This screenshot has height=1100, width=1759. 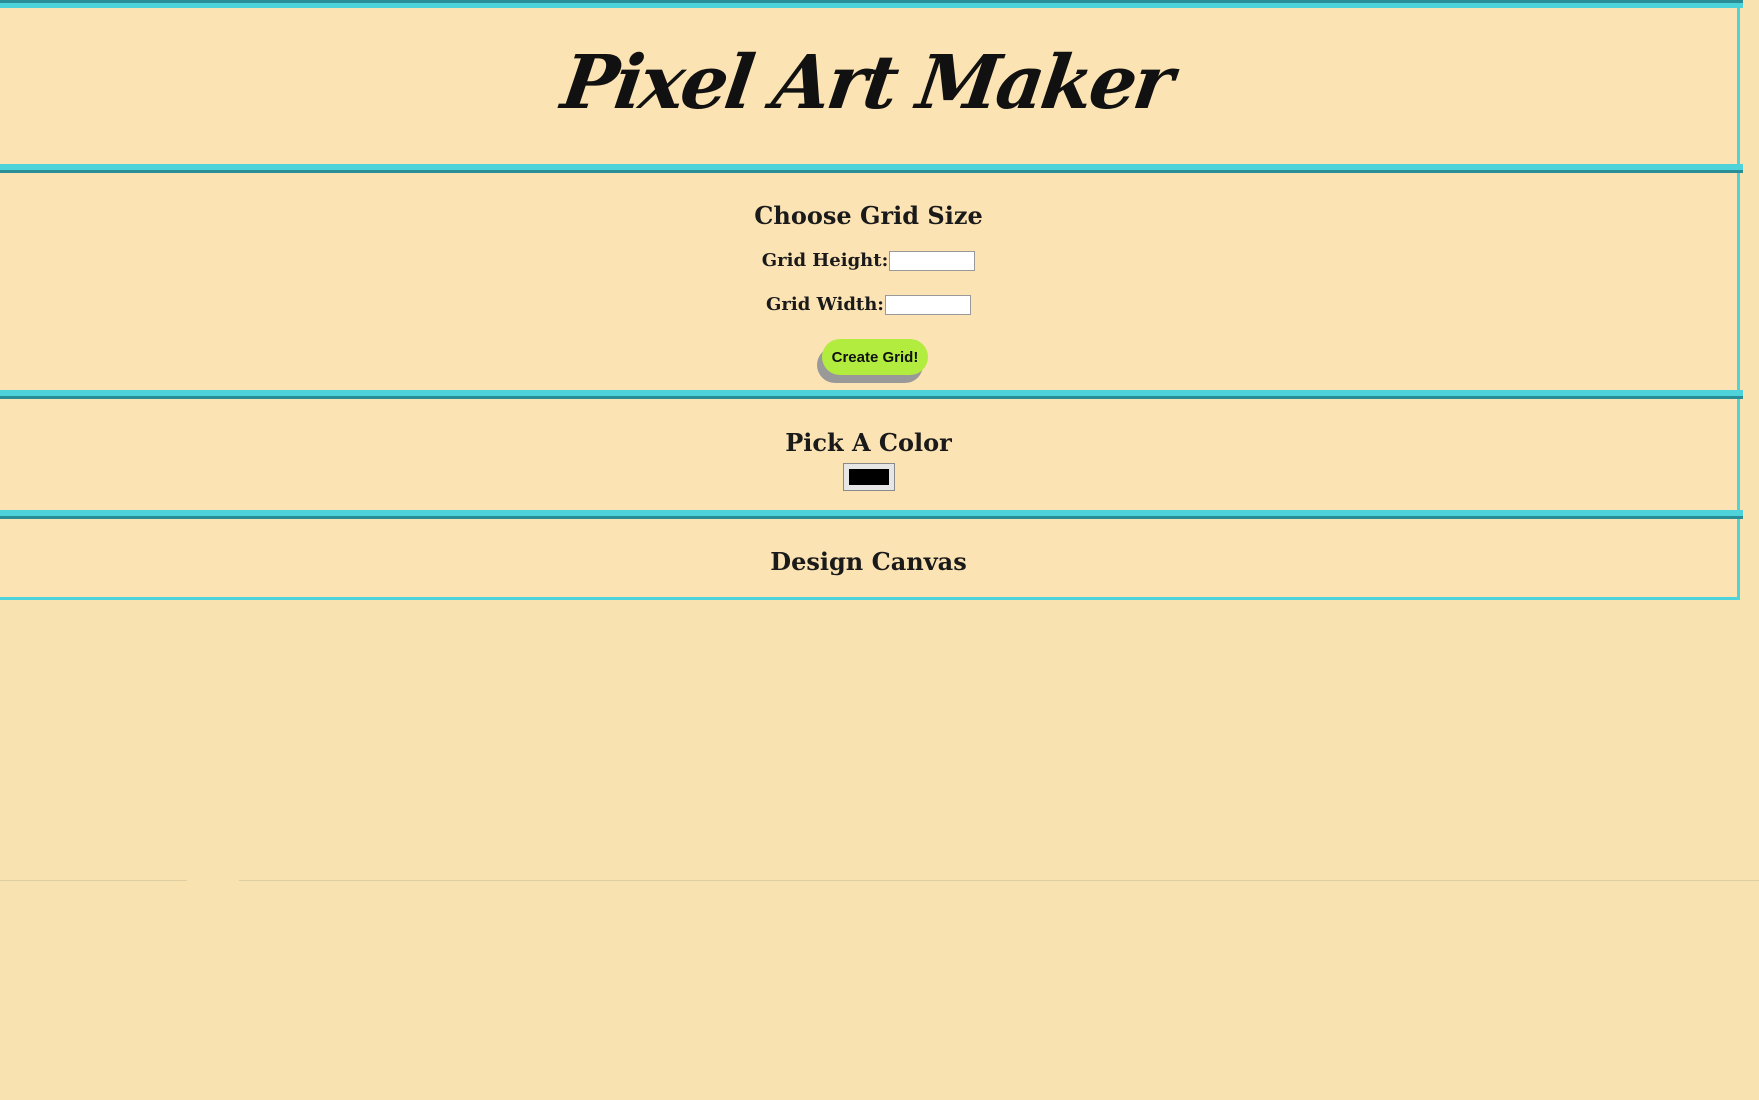 I want to click on grid-width-input, so click(x=927, y=305).